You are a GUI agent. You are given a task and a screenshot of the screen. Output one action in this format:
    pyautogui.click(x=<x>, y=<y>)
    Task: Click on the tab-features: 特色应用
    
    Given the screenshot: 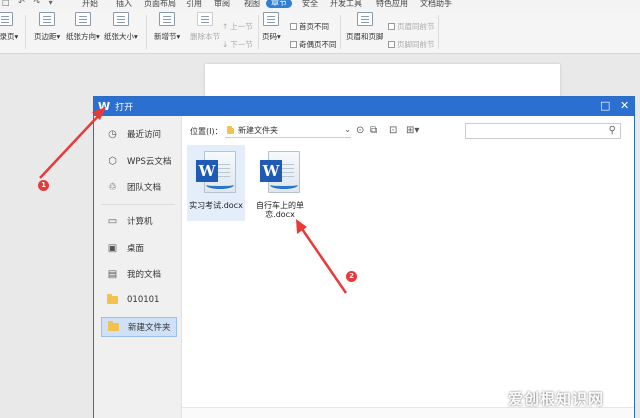 What is the action you would take?
    pyautogui.click(x=392, y=4)
    